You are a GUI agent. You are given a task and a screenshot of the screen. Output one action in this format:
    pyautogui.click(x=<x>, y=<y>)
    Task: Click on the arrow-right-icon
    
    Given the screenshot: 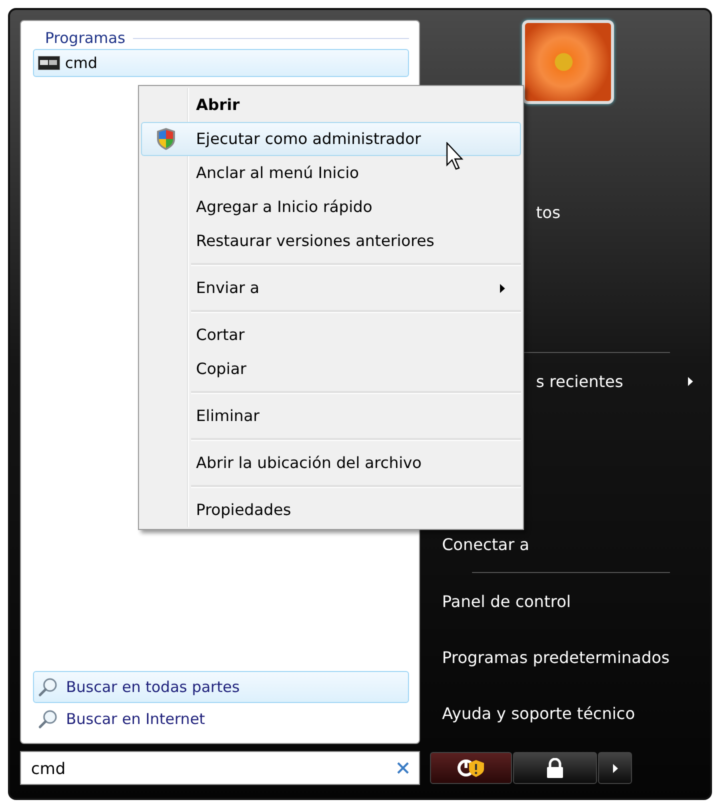 What is the action you would take?
    pyautogui.click(x=615, y=768)
    